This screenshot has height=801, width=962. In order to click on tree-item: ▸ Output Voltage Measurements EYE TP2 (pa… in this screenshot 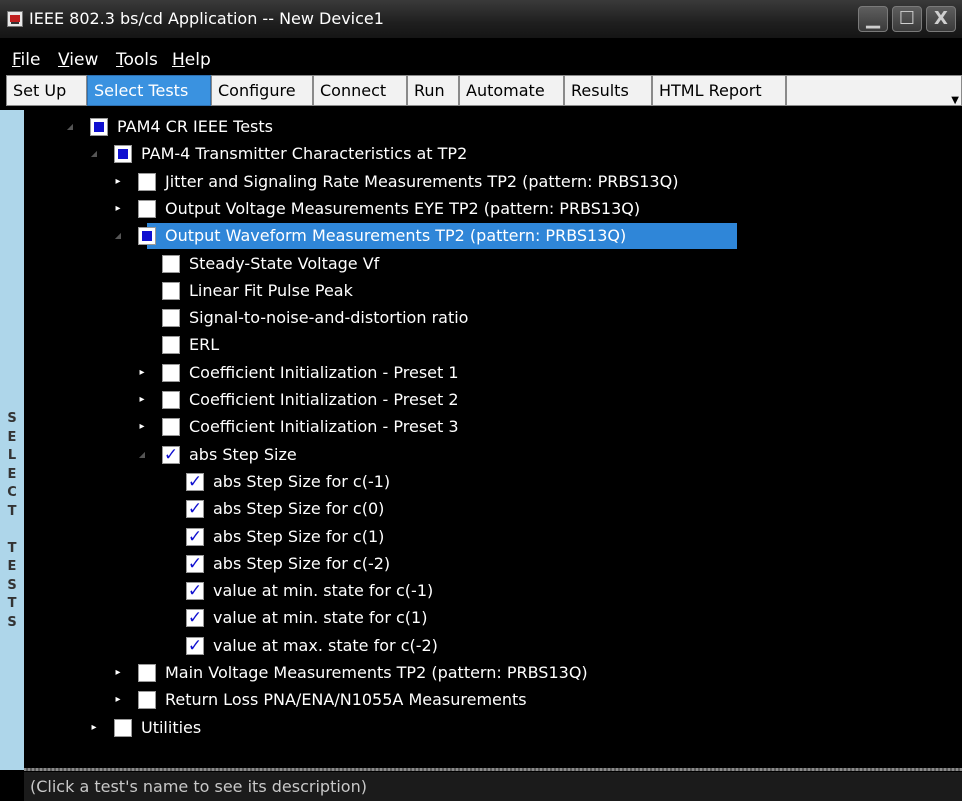, I will do `click(493, 209)`.